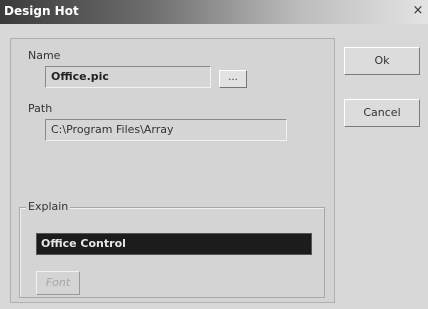 The height and width of the screenshot is (309, 428). What do you see at coordinates (58, 283) in the screenshot?
I see `font-button: Font` at bounding box center [58, 283].